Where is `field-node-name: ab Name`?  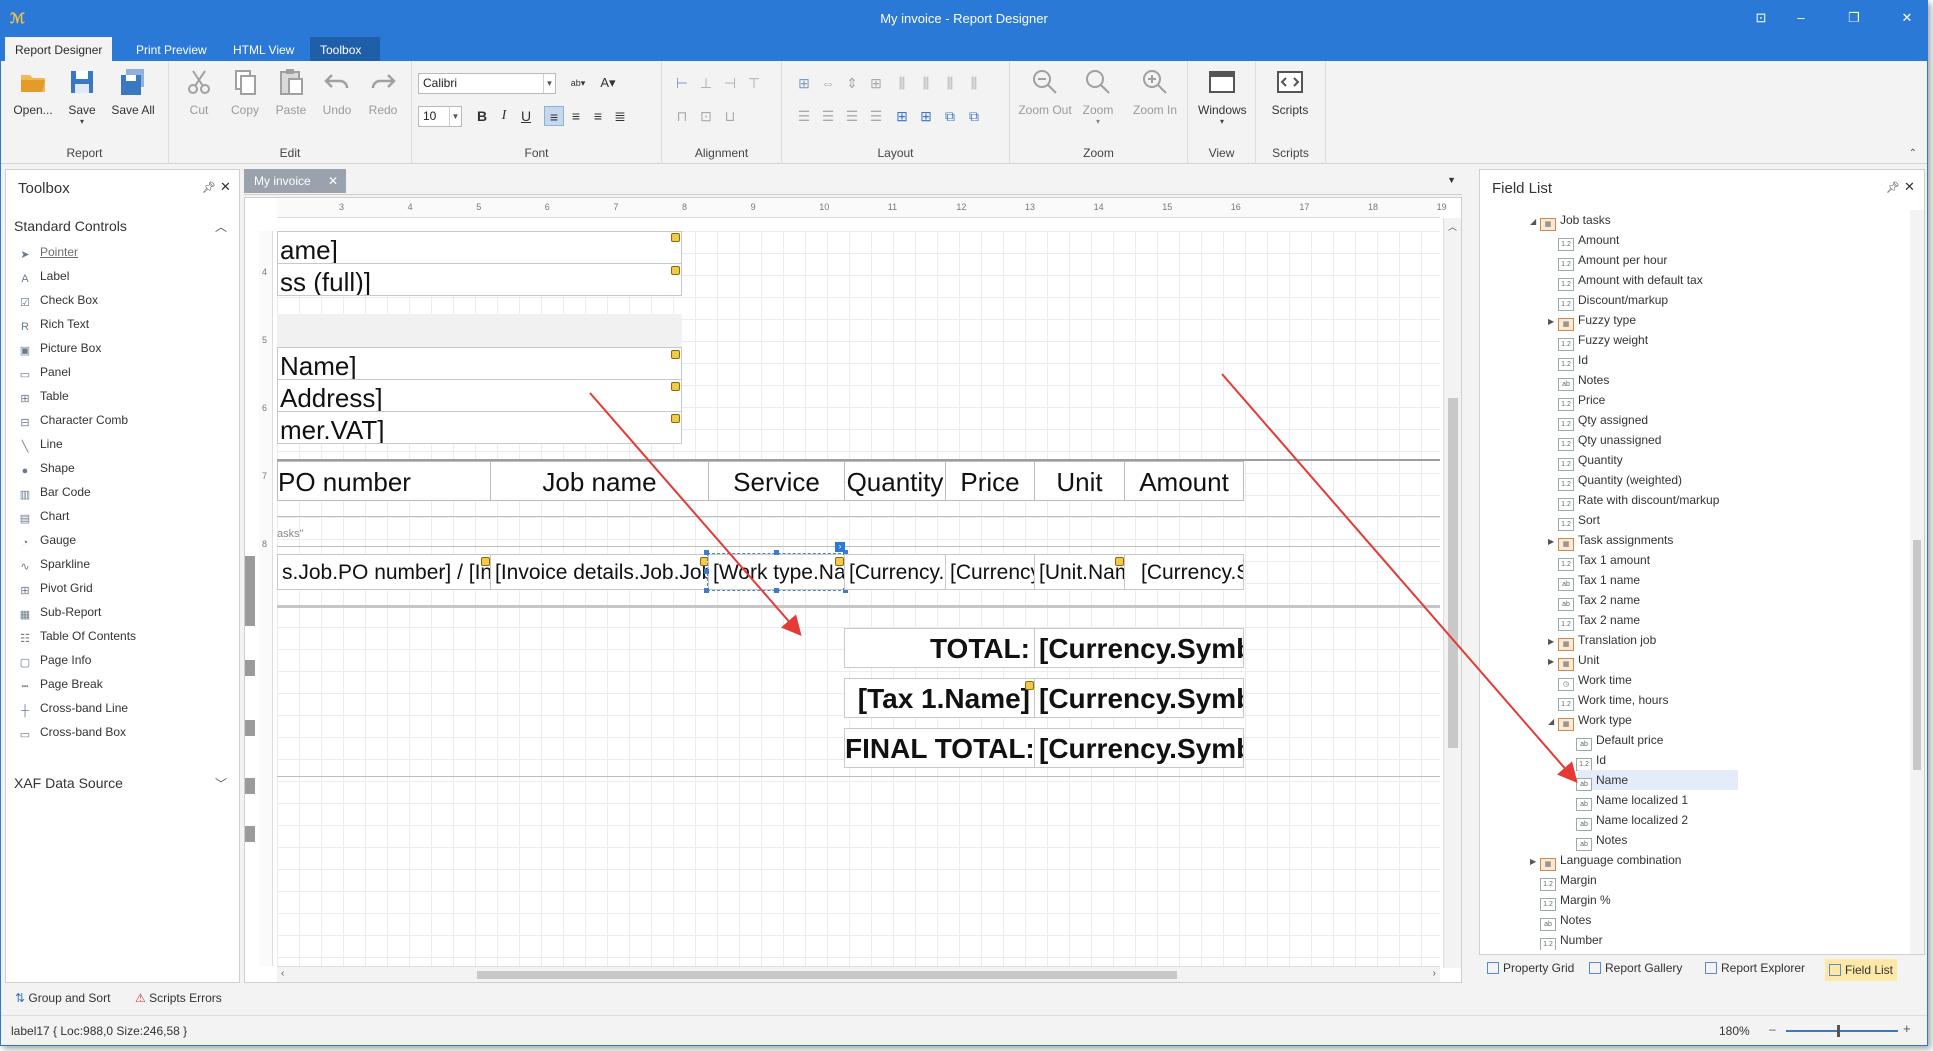
field-node-name: ab Name is located at coordinates (1657, 780).